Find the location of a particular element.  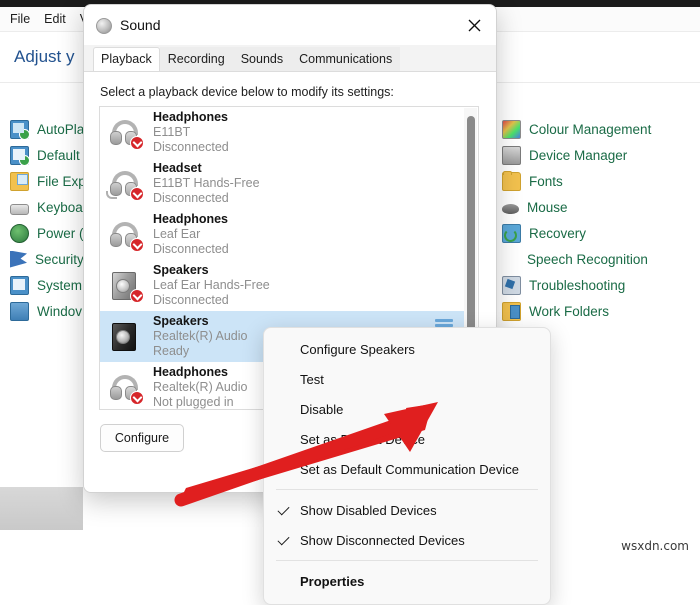

cp-item-security-maintenance: Security is located at coordinates (48, 259).